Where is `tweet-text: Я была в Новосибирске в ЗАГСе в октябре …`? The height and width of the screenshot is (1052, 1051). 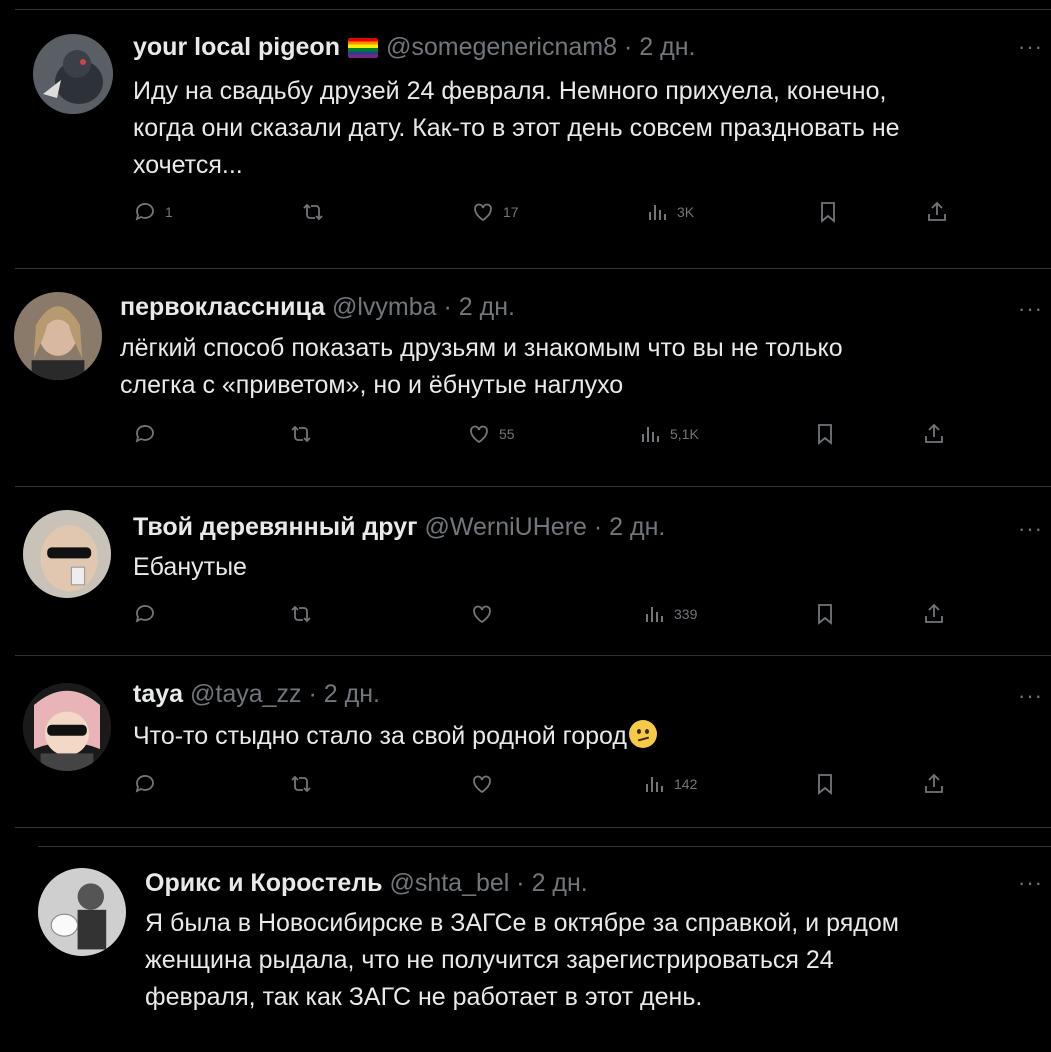
tweet-text: Я была в Новосибирске в ЗАГСе в октябре … is located at coordinates (522, 960).